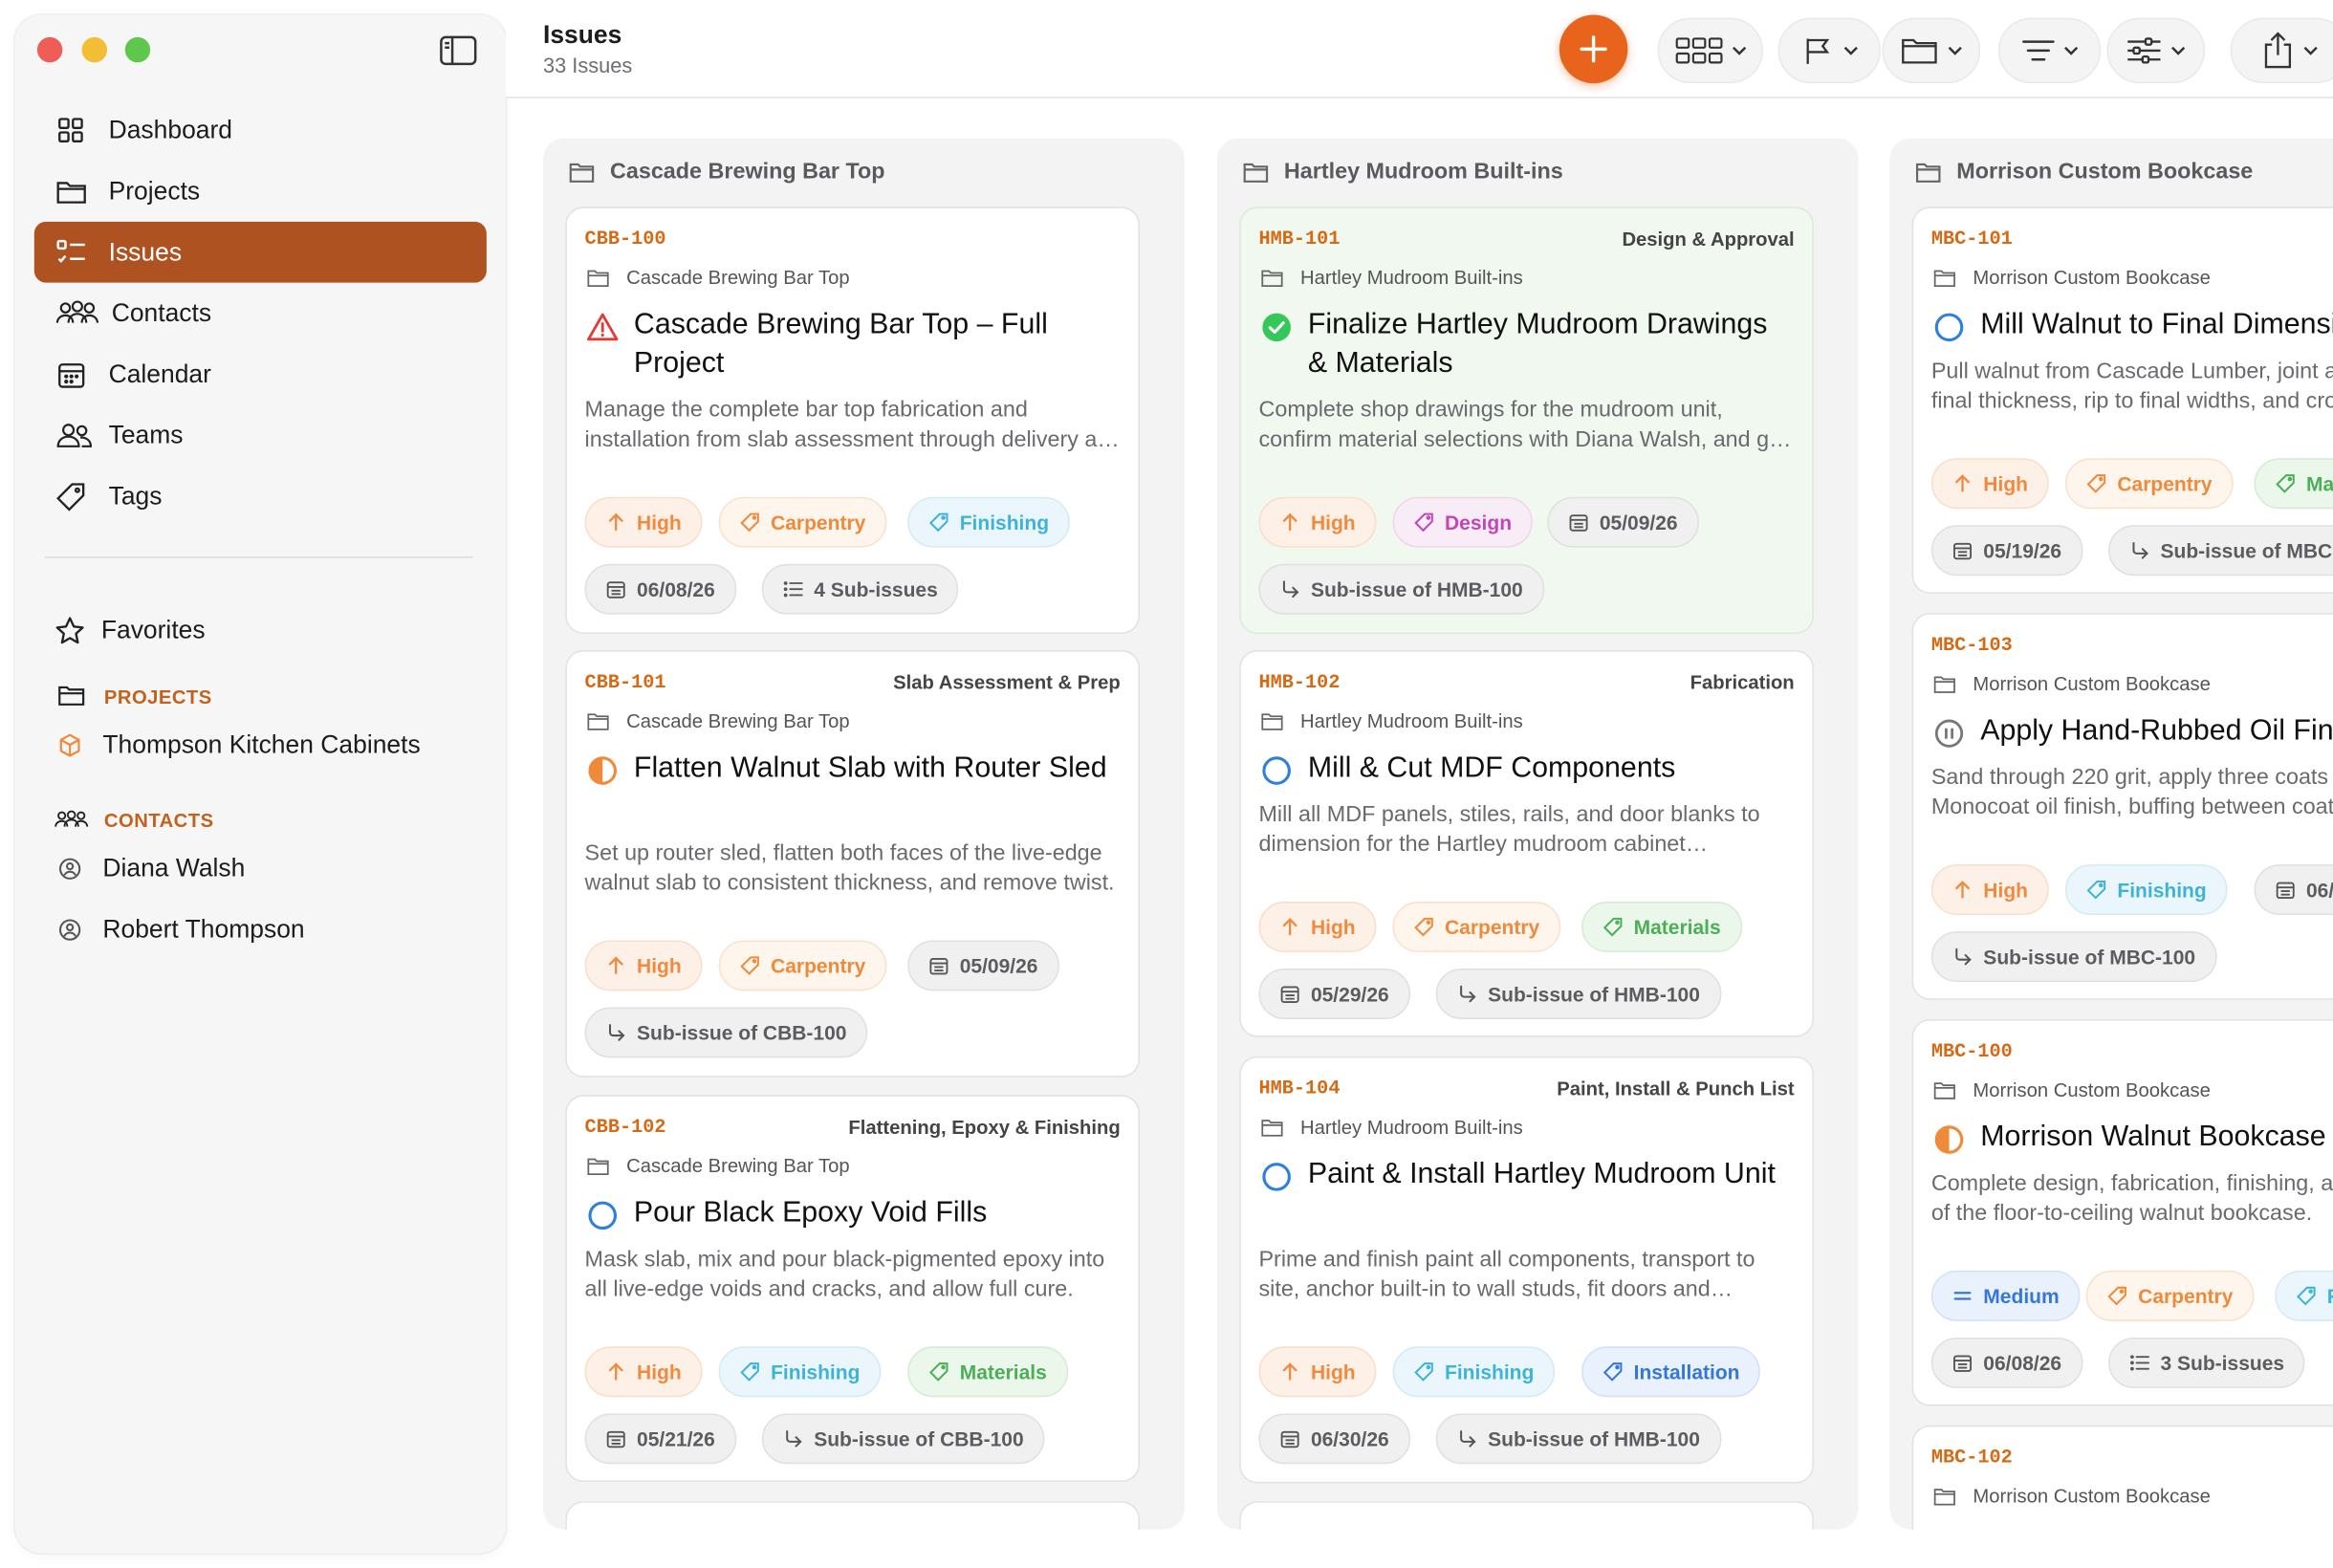 The height and width of the screenshot is (1568, 2333). I want to click on sidebar-toggle-icon, so click(458, 50).